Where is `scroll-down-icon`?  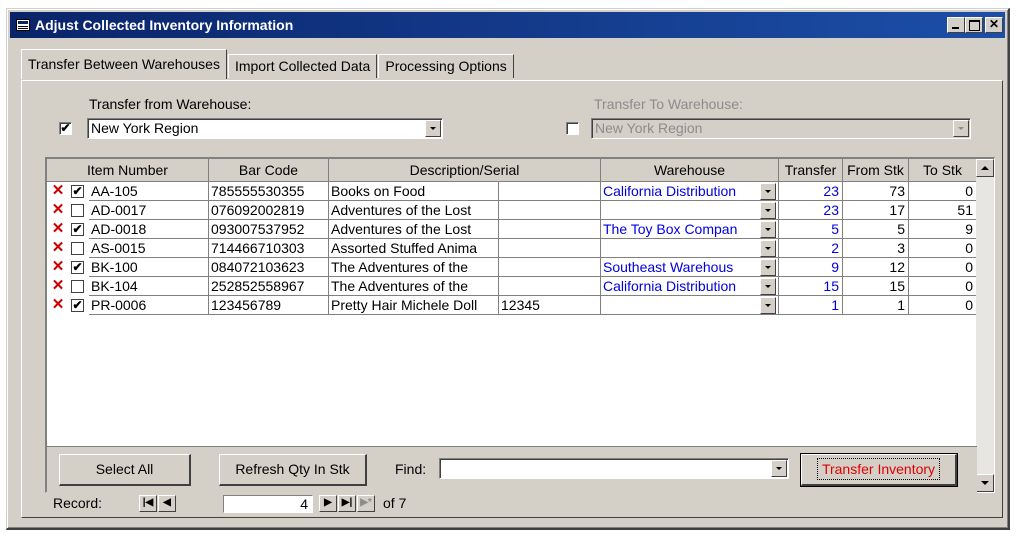
scroll-down-icon is located at coordinates (985, 483).